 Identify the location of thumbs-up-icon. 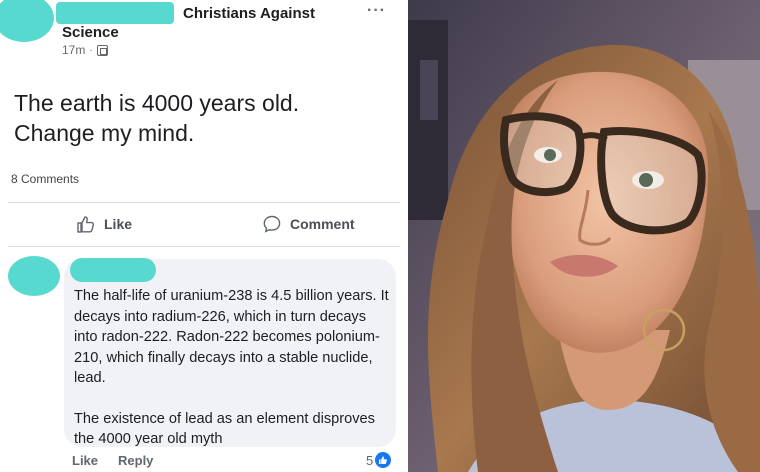
(86, 224).